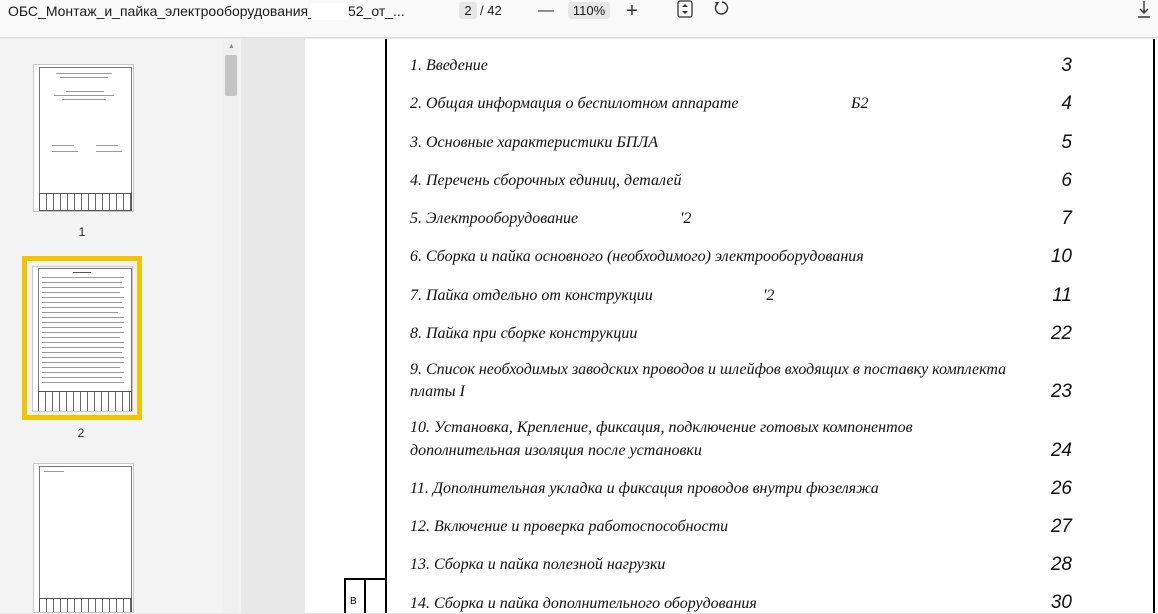 This screenshot has width=1158, height=614. What do you see at coordinates (1144, 11) in the screenshot?
I see `download-icon` at bounding box center [1144, 11].